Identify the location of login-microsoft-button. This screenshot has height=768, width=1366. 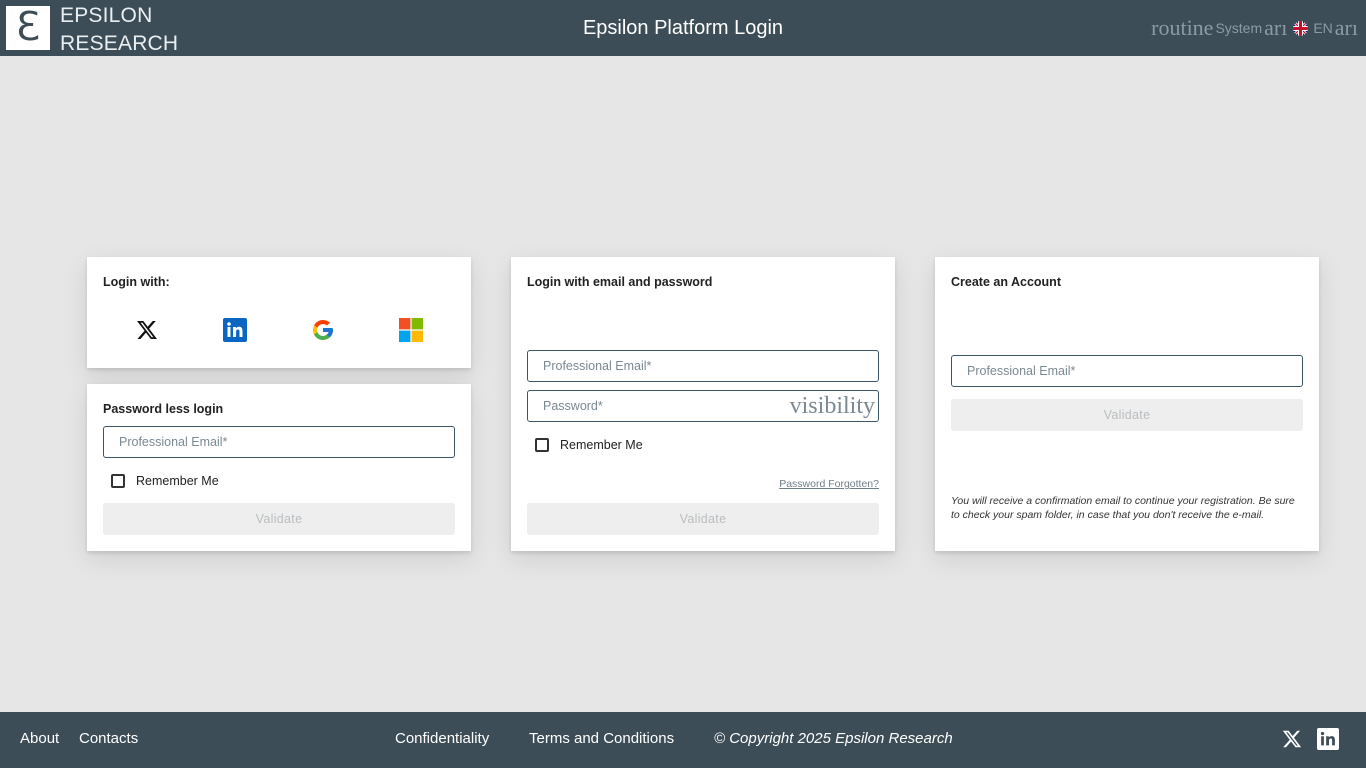
(411, 332).